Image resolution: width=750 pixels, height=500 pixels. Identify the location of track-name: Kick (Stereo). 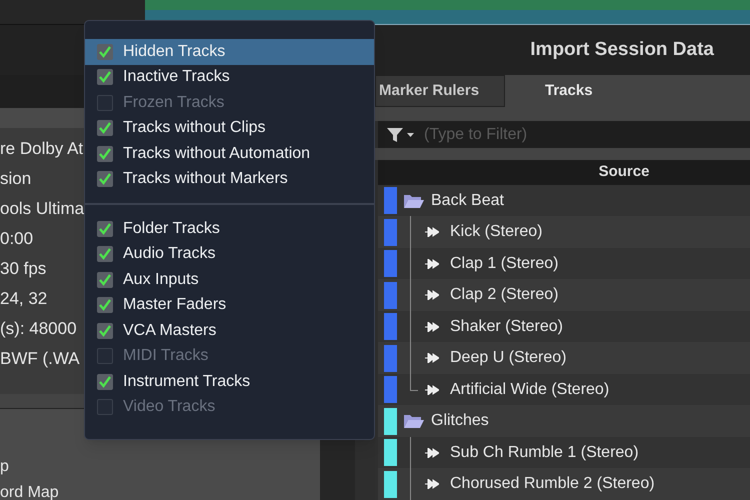
(496, 232).